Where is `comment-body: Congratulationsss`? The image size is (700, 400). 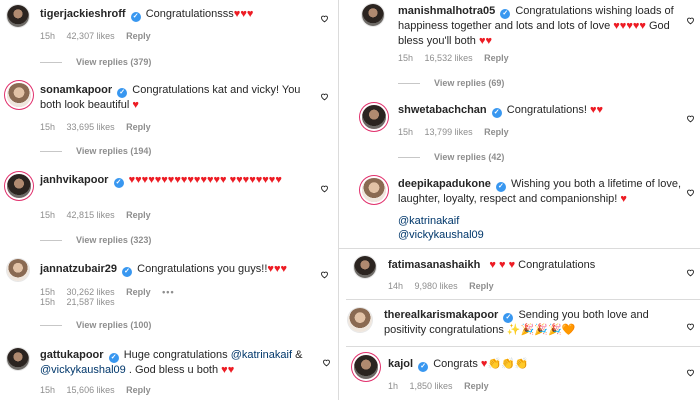 comment-body: Congratulationsss is located at coordinates (189, 14).